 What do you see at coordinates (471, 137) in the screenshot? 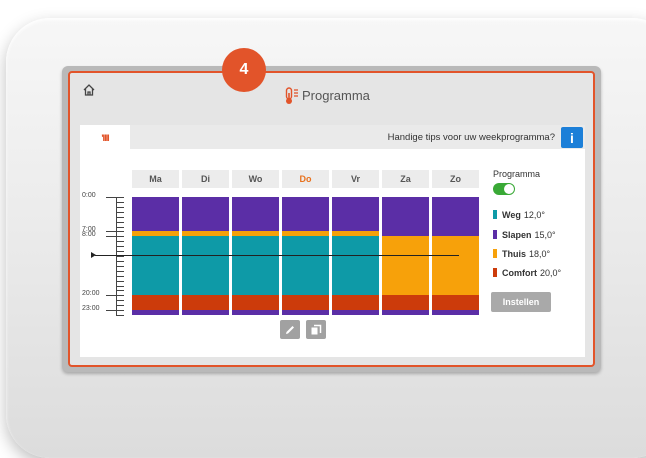
I see `tips-link: Handige tips voor uw weekprogramma?` at bounding box center [471, 137].